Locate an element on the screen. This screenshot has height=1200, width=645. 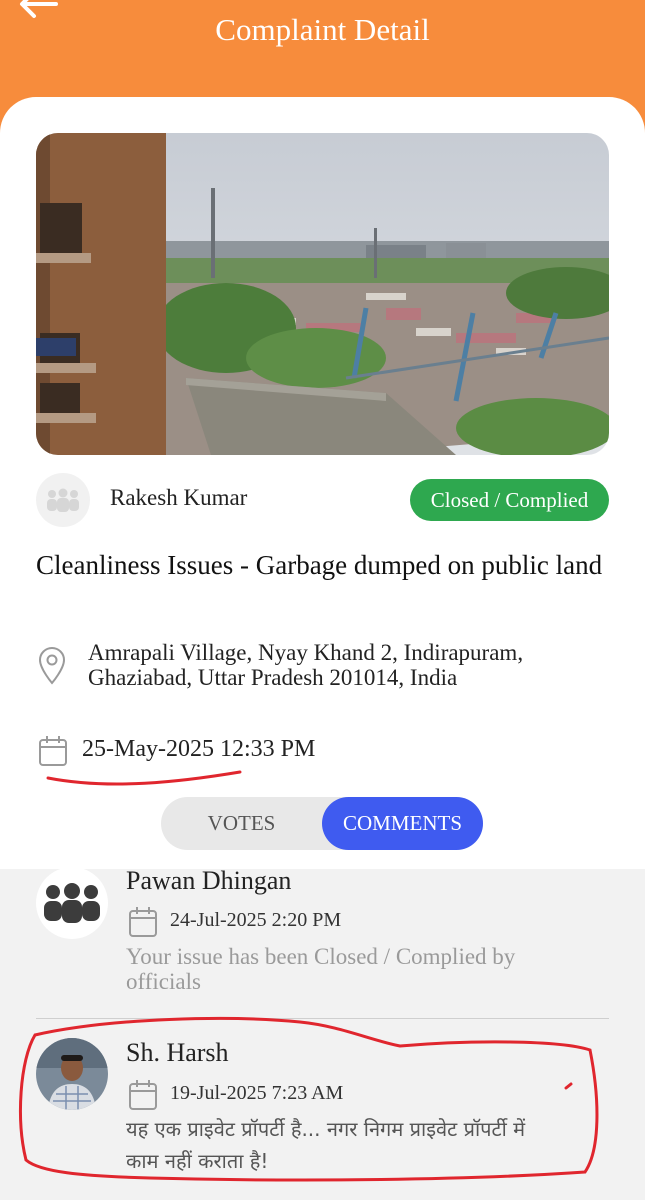
complaint-date: 25-May-2025 12:33 PM is located at coordinates (199, 749).